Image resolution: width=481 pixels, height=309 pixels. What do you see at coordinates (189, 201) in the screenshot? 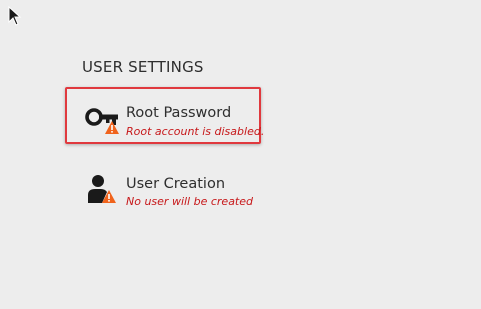
I see `user-creation-status: No user will be created` at bounding box center [189, 201].